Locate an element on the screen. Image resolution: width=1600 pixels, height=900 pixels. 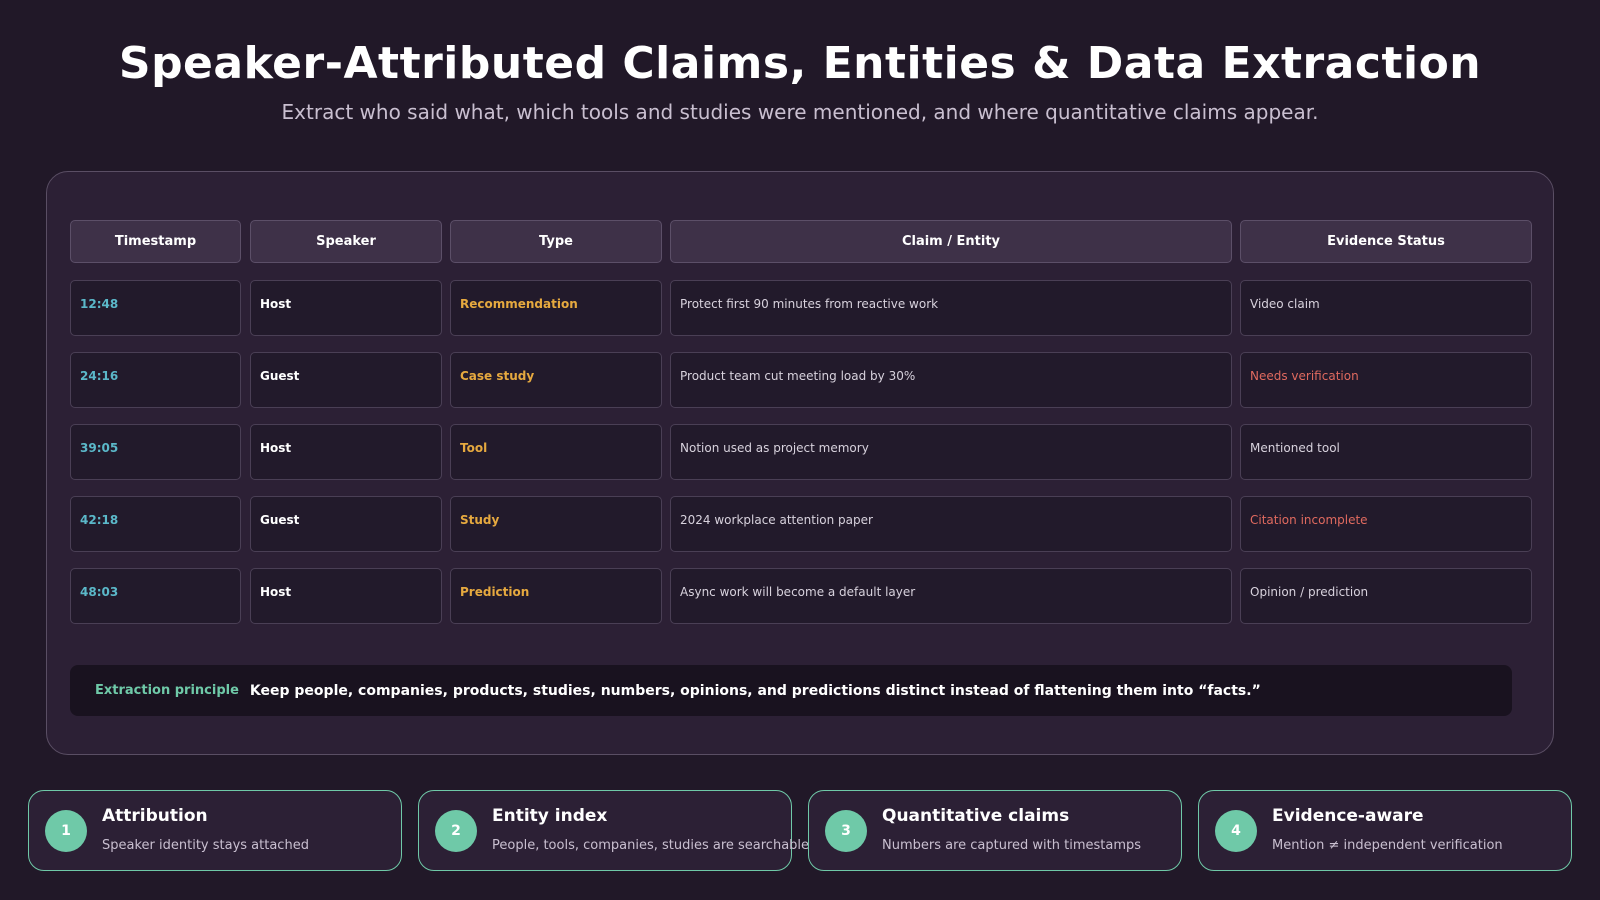
type-cell: Recommendation is located at coordinates (556, 308).